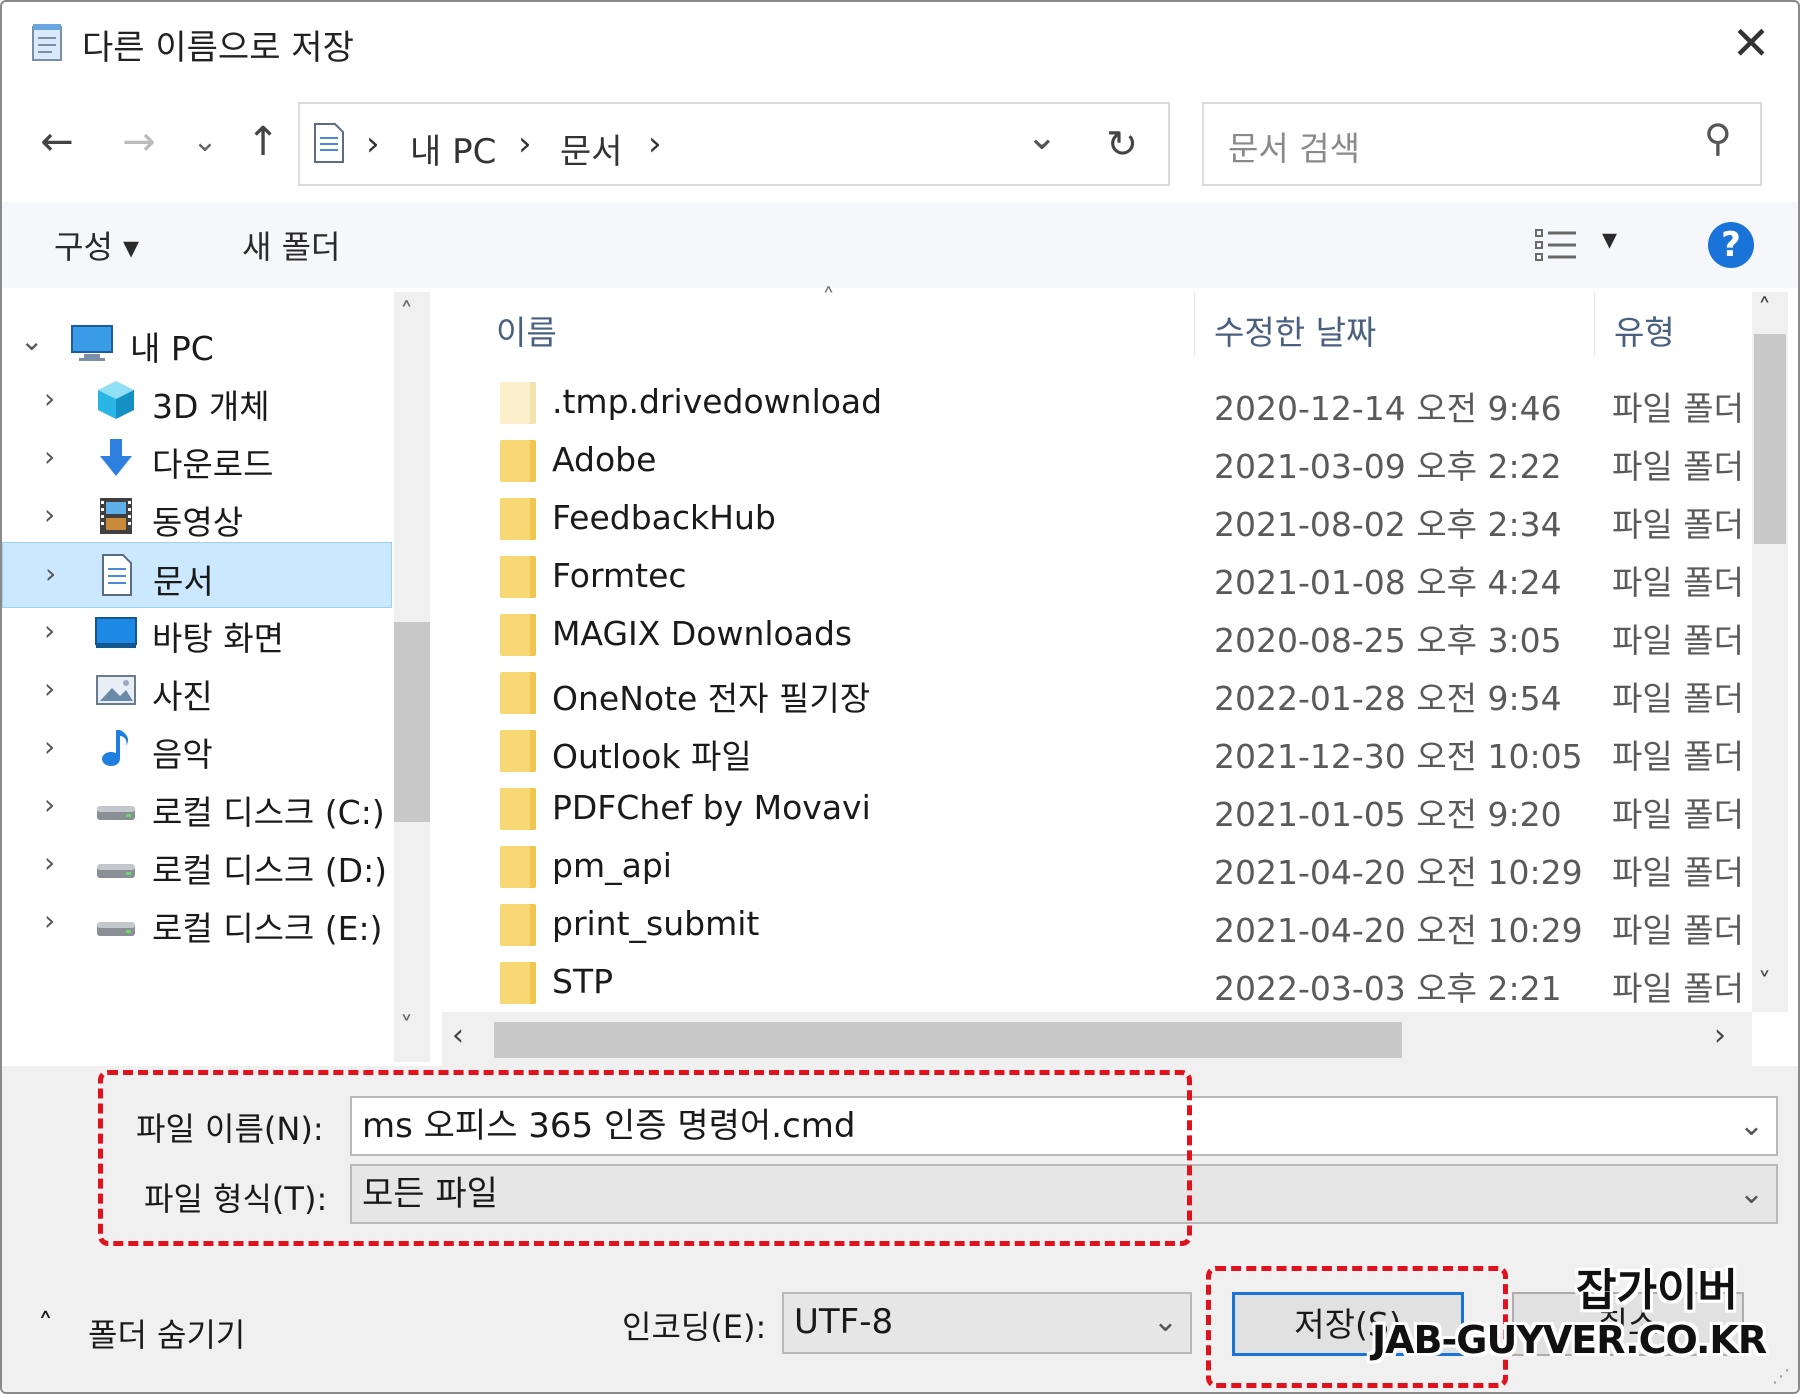 This screenshot has width=1800, height=1394. I want to click on tree-item: › 로컬 디스크 (D:), so click(196, 864).